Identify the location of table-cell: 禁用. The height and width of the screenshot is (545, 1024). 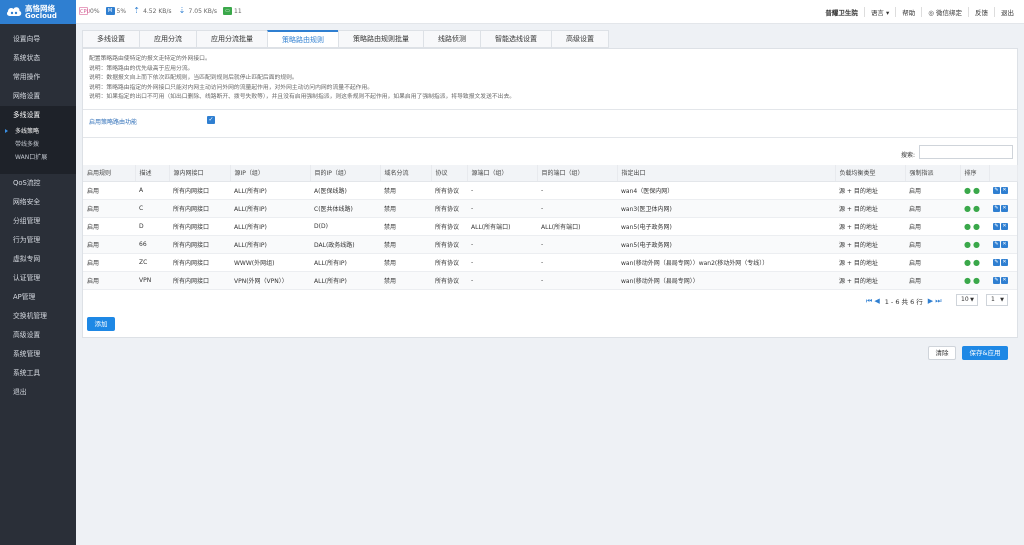
(405, 208).